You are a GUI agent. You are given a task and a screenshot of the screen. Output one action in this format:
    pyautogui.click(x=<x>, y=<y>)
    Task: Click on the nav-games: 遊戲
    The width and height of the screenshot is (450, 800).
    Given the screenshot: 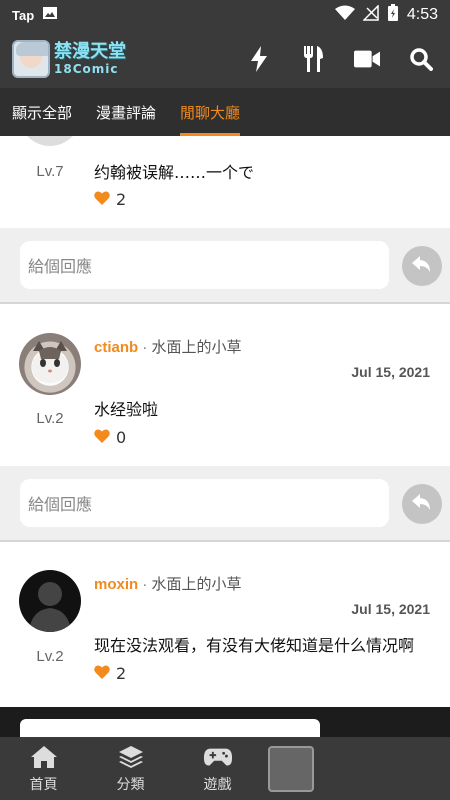 What is the action you would take?
    pyautogui.click(x=217, y=768)
    